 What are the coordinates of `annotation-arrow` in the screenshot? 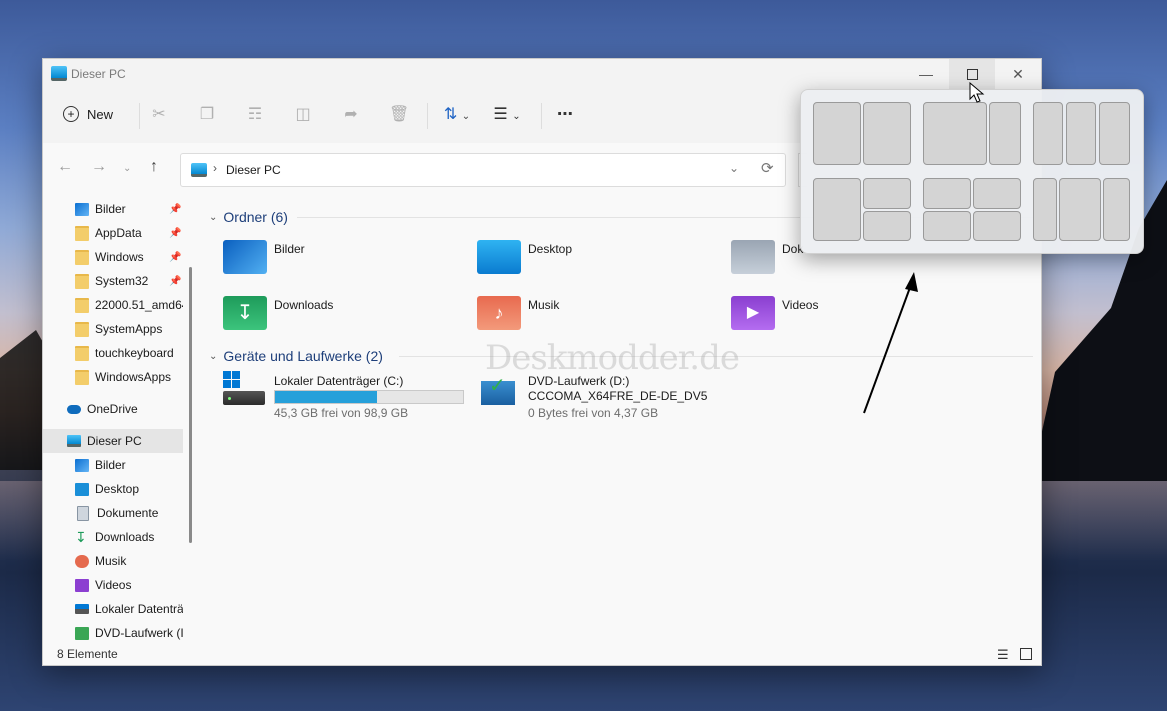 It's located at (890, 343).